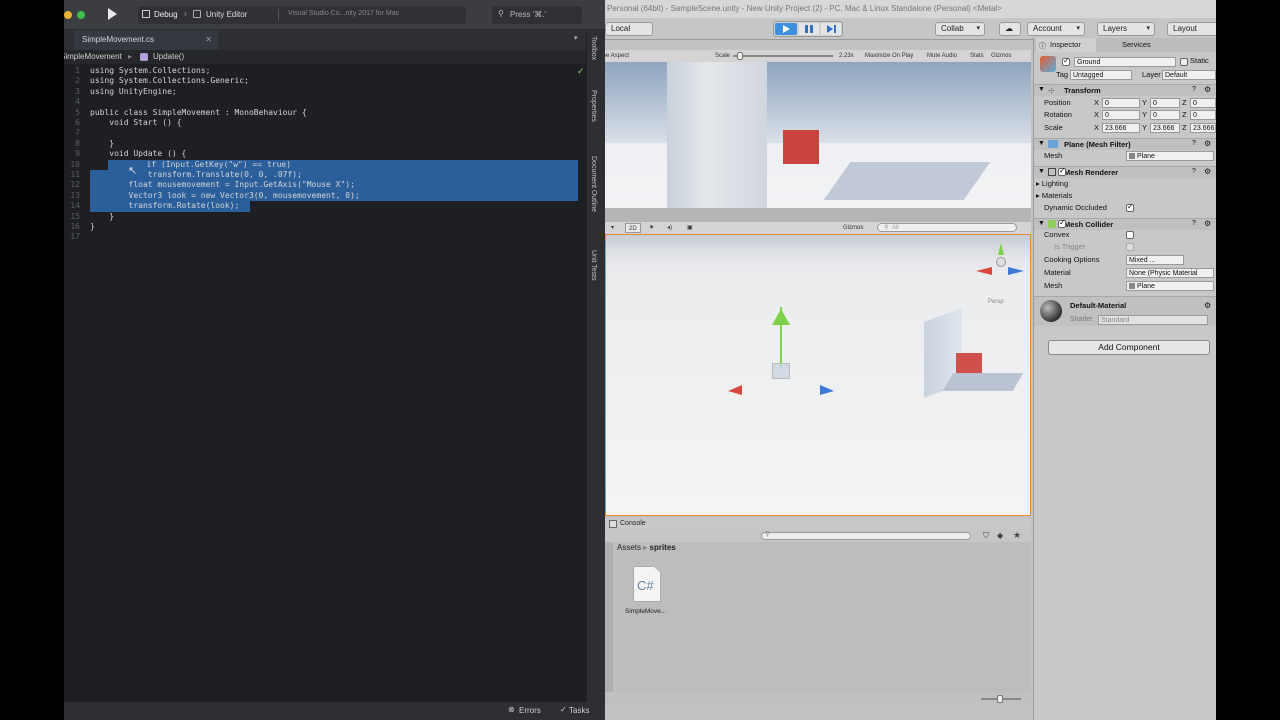  What do you see at coordinates (1001, 56) in the screenshot?
I see `game-gizmos-toggle: Gizmos` at bounding box center [1001, 56].